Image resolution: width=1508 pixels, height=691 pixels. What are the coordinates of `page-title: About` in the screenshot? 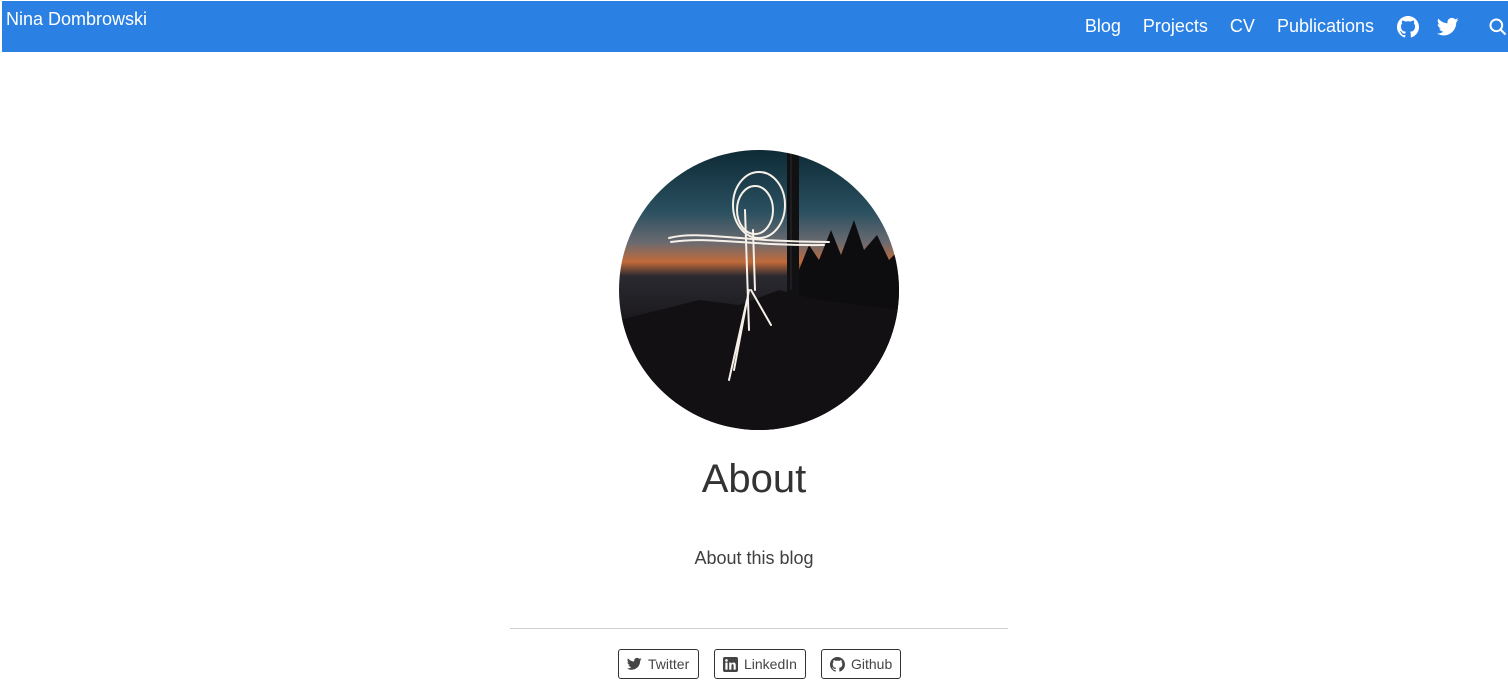 It's located at (754, 479).